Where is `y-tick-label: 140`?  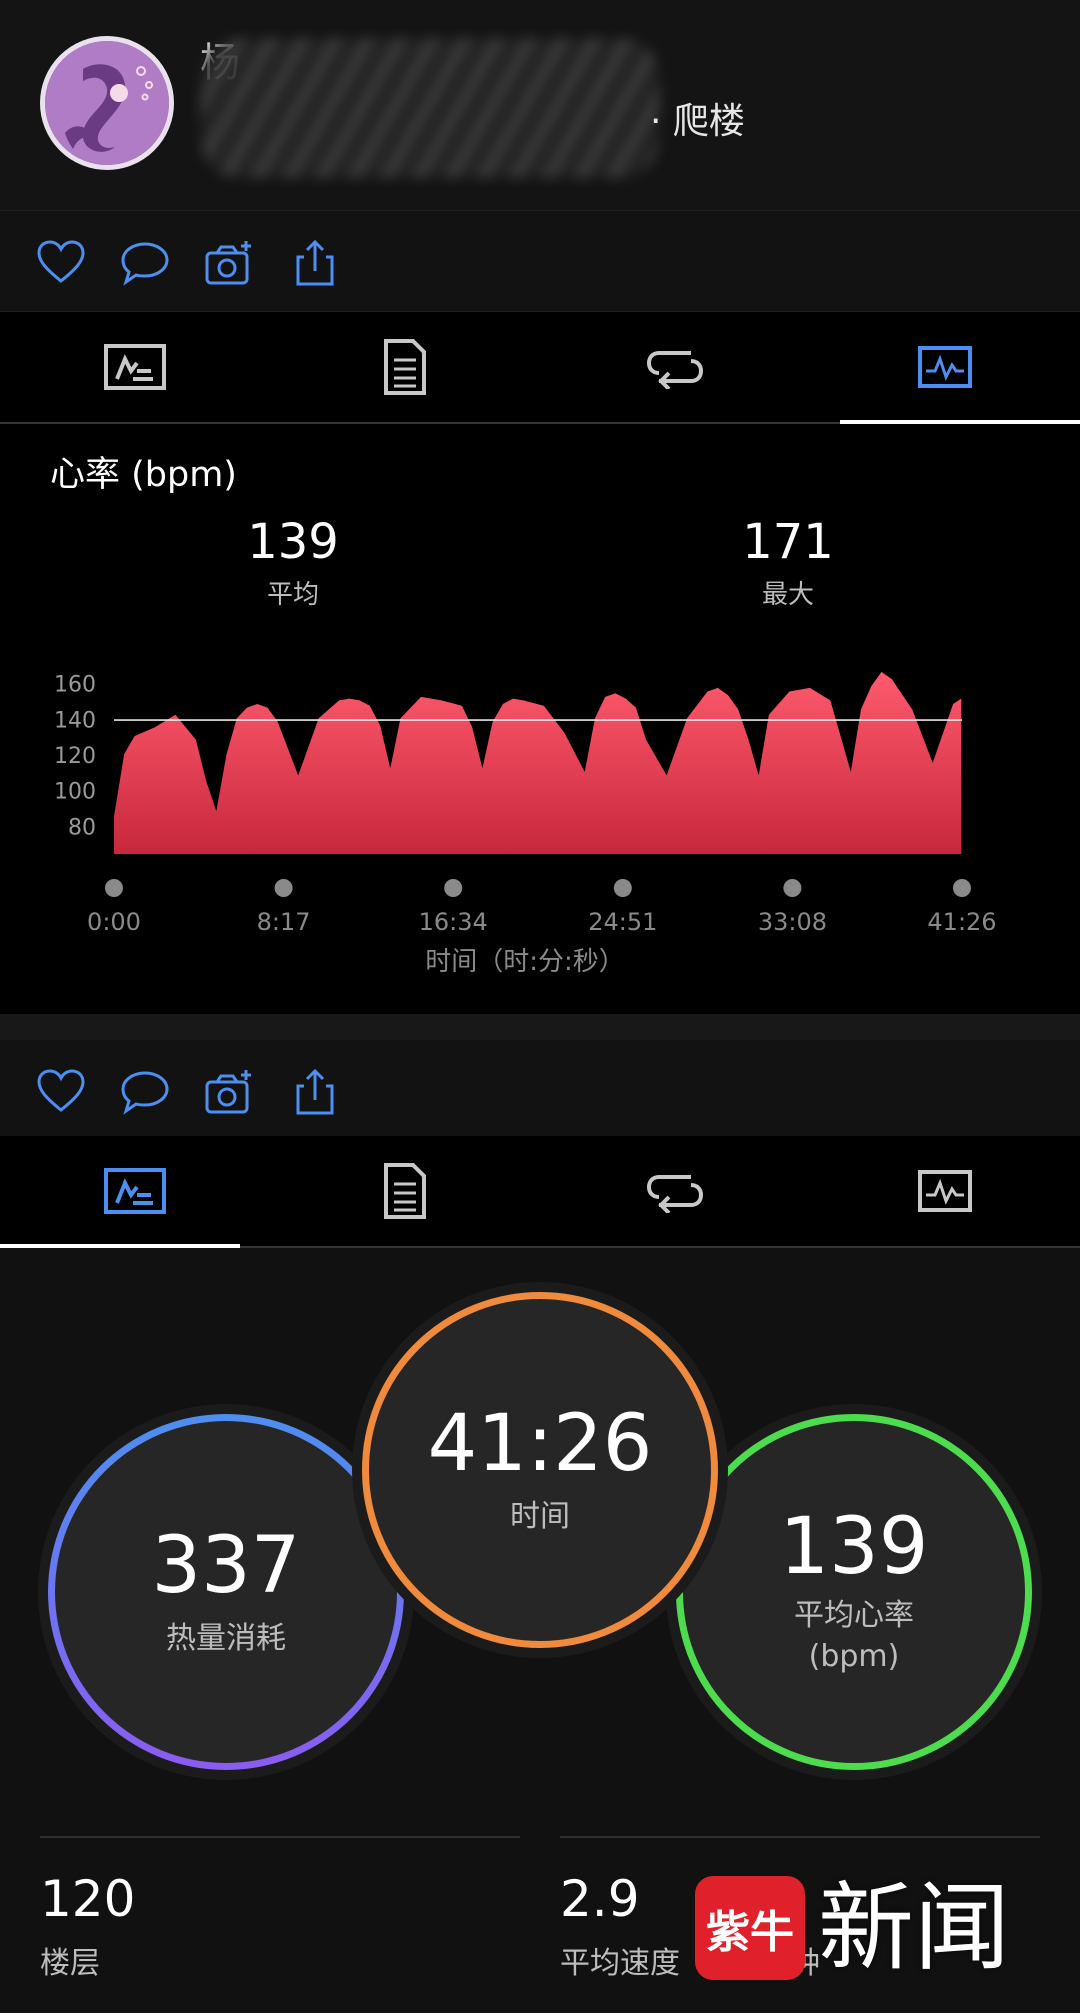
y-tick-label: 140 is located at coordinates (75, 720).